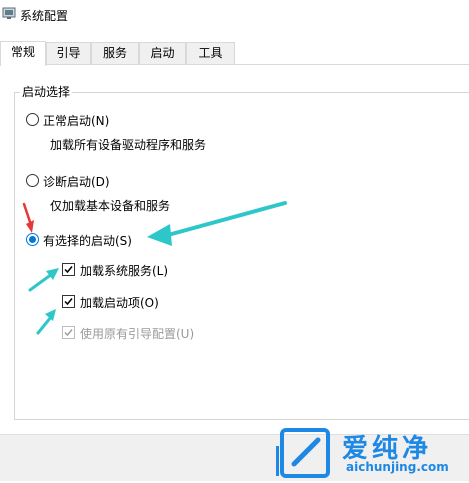 The image size is (469, 483). Describe the element at coordinates (397, 467) in the screenshot. I see `watermark-url: aichunjing.com` at that location.